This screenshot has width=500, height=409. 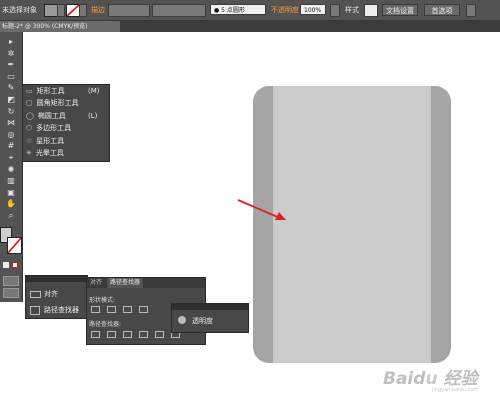 I want to click on zoom-tool-icon: ⌕, so click(x=11, y=215).